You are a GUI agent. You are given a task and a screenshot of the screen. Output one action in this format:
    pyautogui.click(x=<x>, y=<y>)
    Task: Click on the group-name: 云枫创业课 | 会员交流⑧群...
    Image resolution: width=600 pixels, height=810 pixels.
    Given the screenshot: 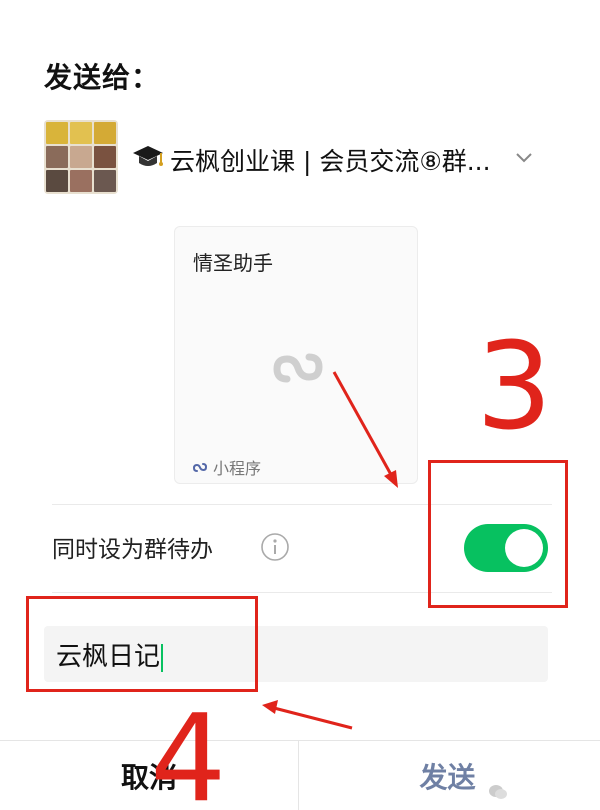 What is the action you would take?
    pyautogui.click(x=330, y=161)
    